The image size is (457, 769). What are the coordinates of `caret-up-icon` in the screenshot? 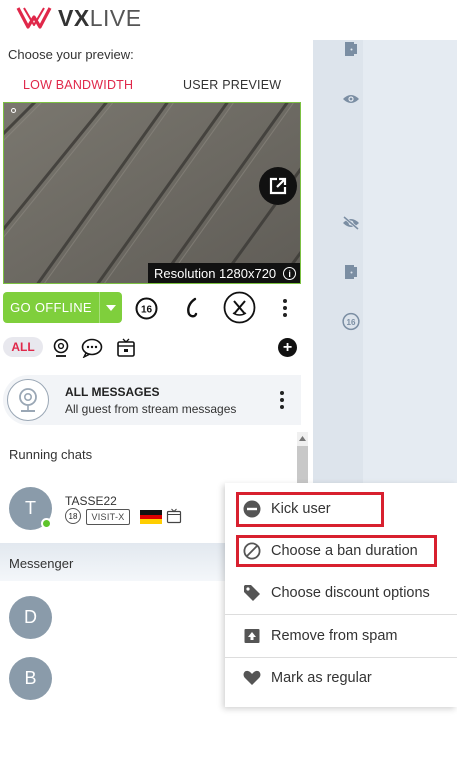 It's located at (302, 438).